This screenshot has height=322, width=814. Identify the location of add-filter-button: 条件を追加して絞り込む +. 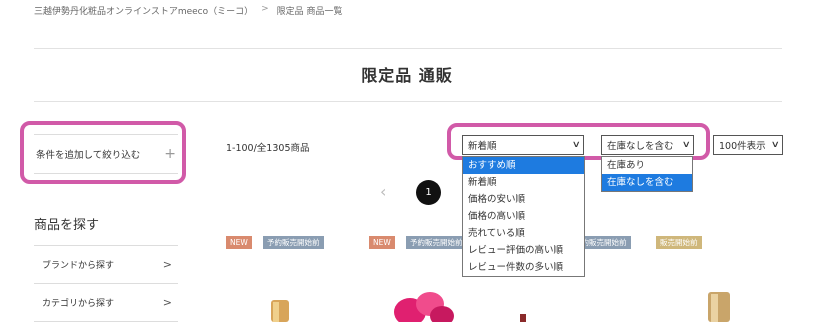
(106, 154).